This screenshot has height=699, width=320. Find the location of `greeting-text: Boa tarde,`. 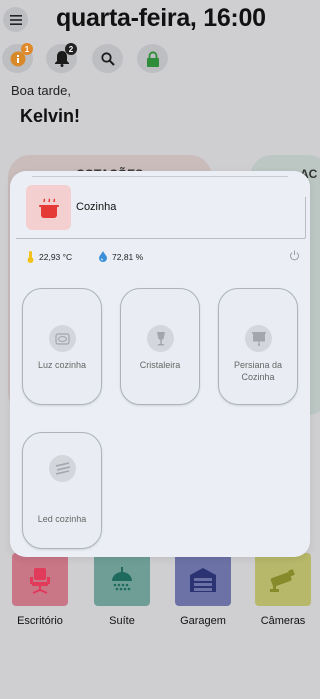

greeting-text: Boa tarde, is located at coordinates (41, 90).